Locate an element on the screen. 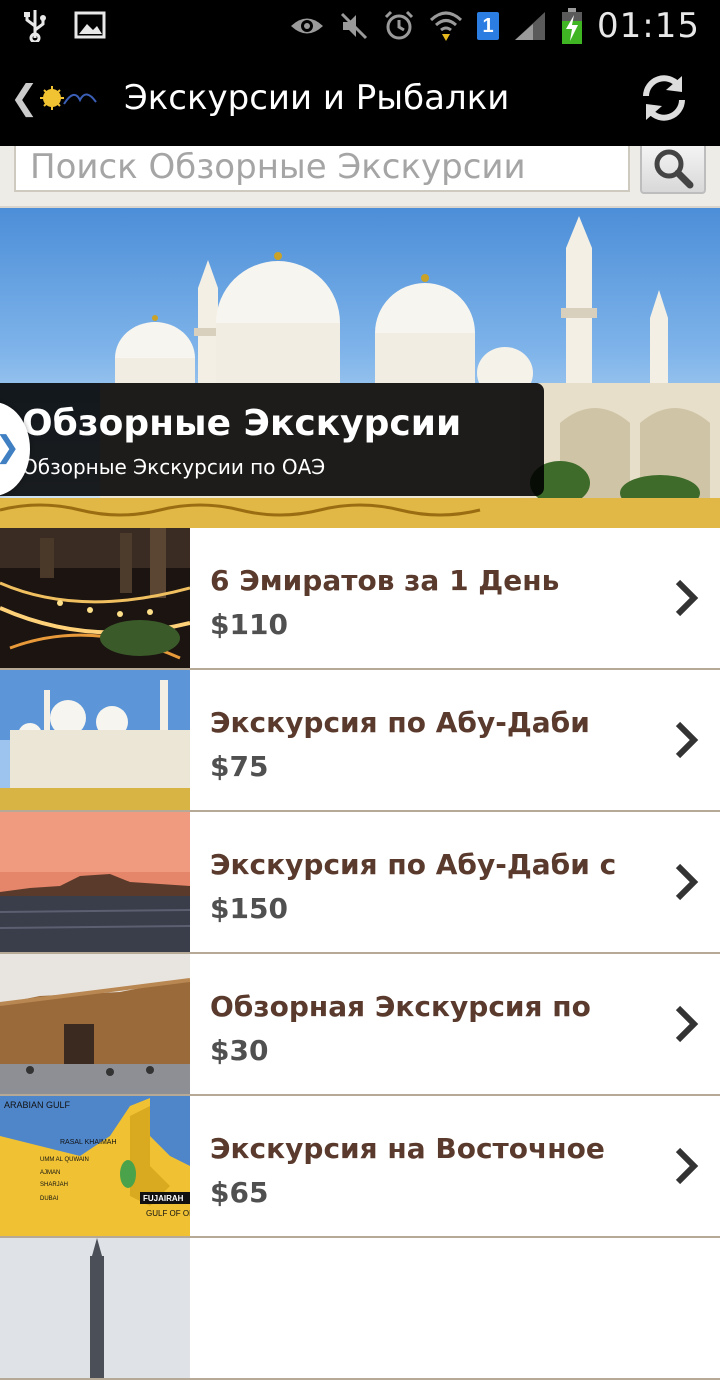 This screenshot has height=1380, width=720. page-title: Экскурсии и Рыбалки is located at coordinates (317, 98).